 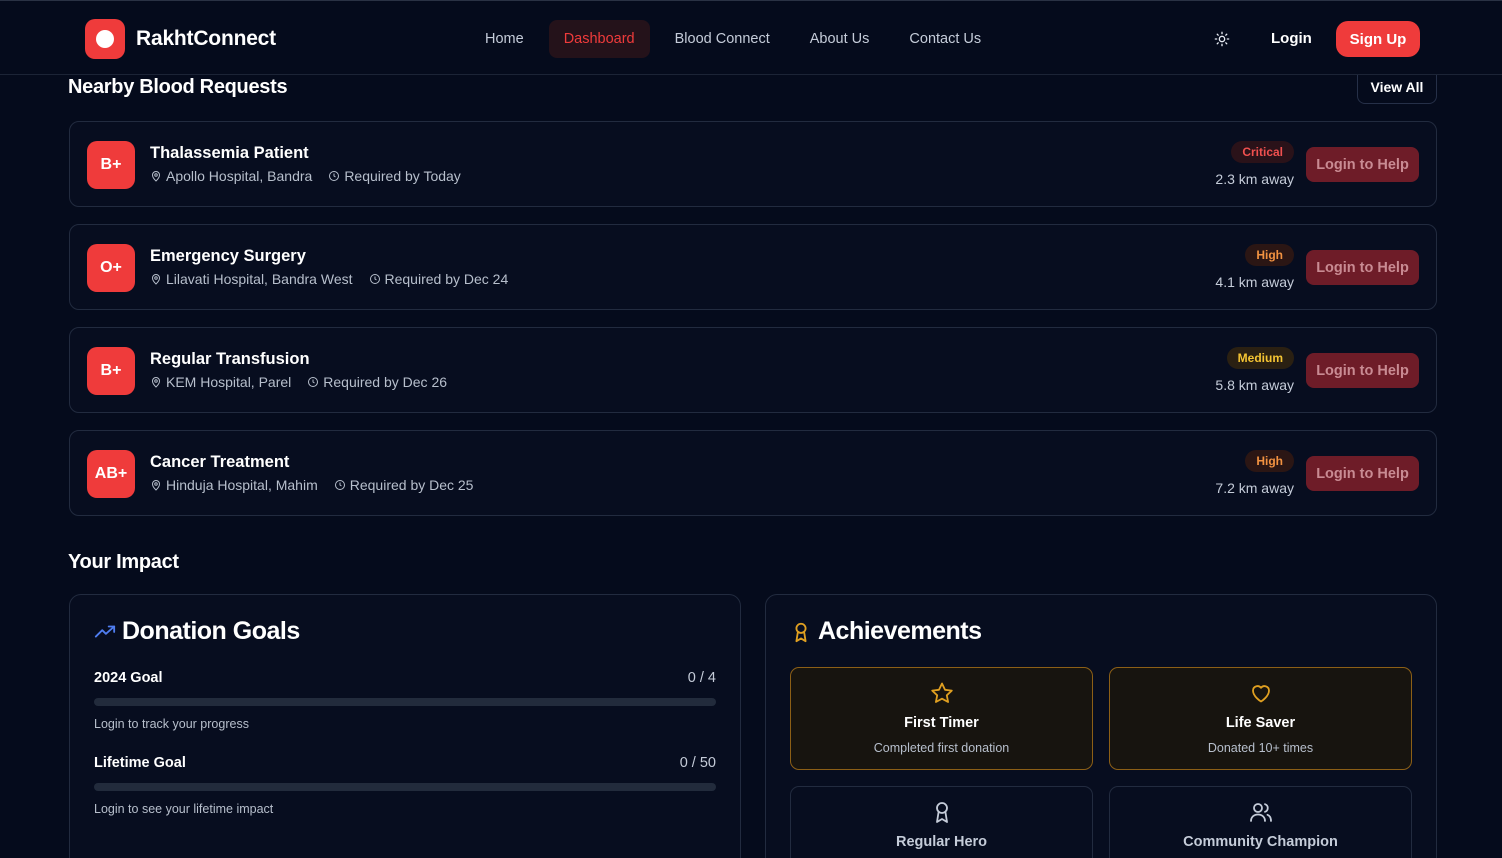 What do you see at coordinates (229, 153) in the screenshot?
I see `request-title: Thalassemia Patient` at bounding box center [229, 153].